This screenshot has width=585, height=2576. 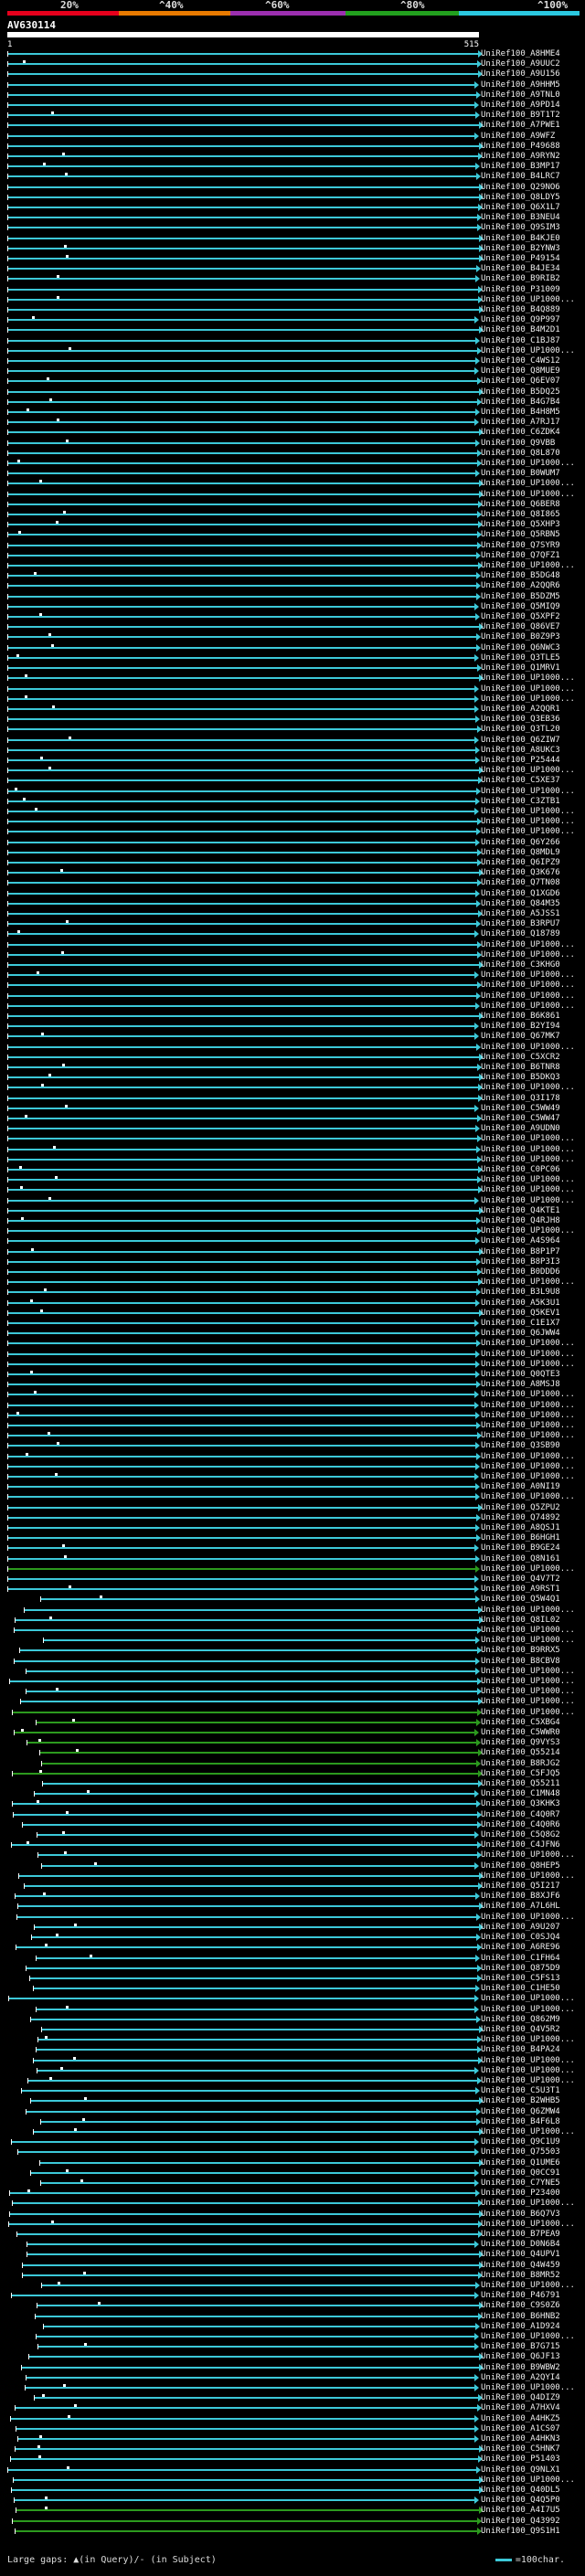 I want to click on hit-row: UniRef100_P46791, so click(x=293, y=2295).